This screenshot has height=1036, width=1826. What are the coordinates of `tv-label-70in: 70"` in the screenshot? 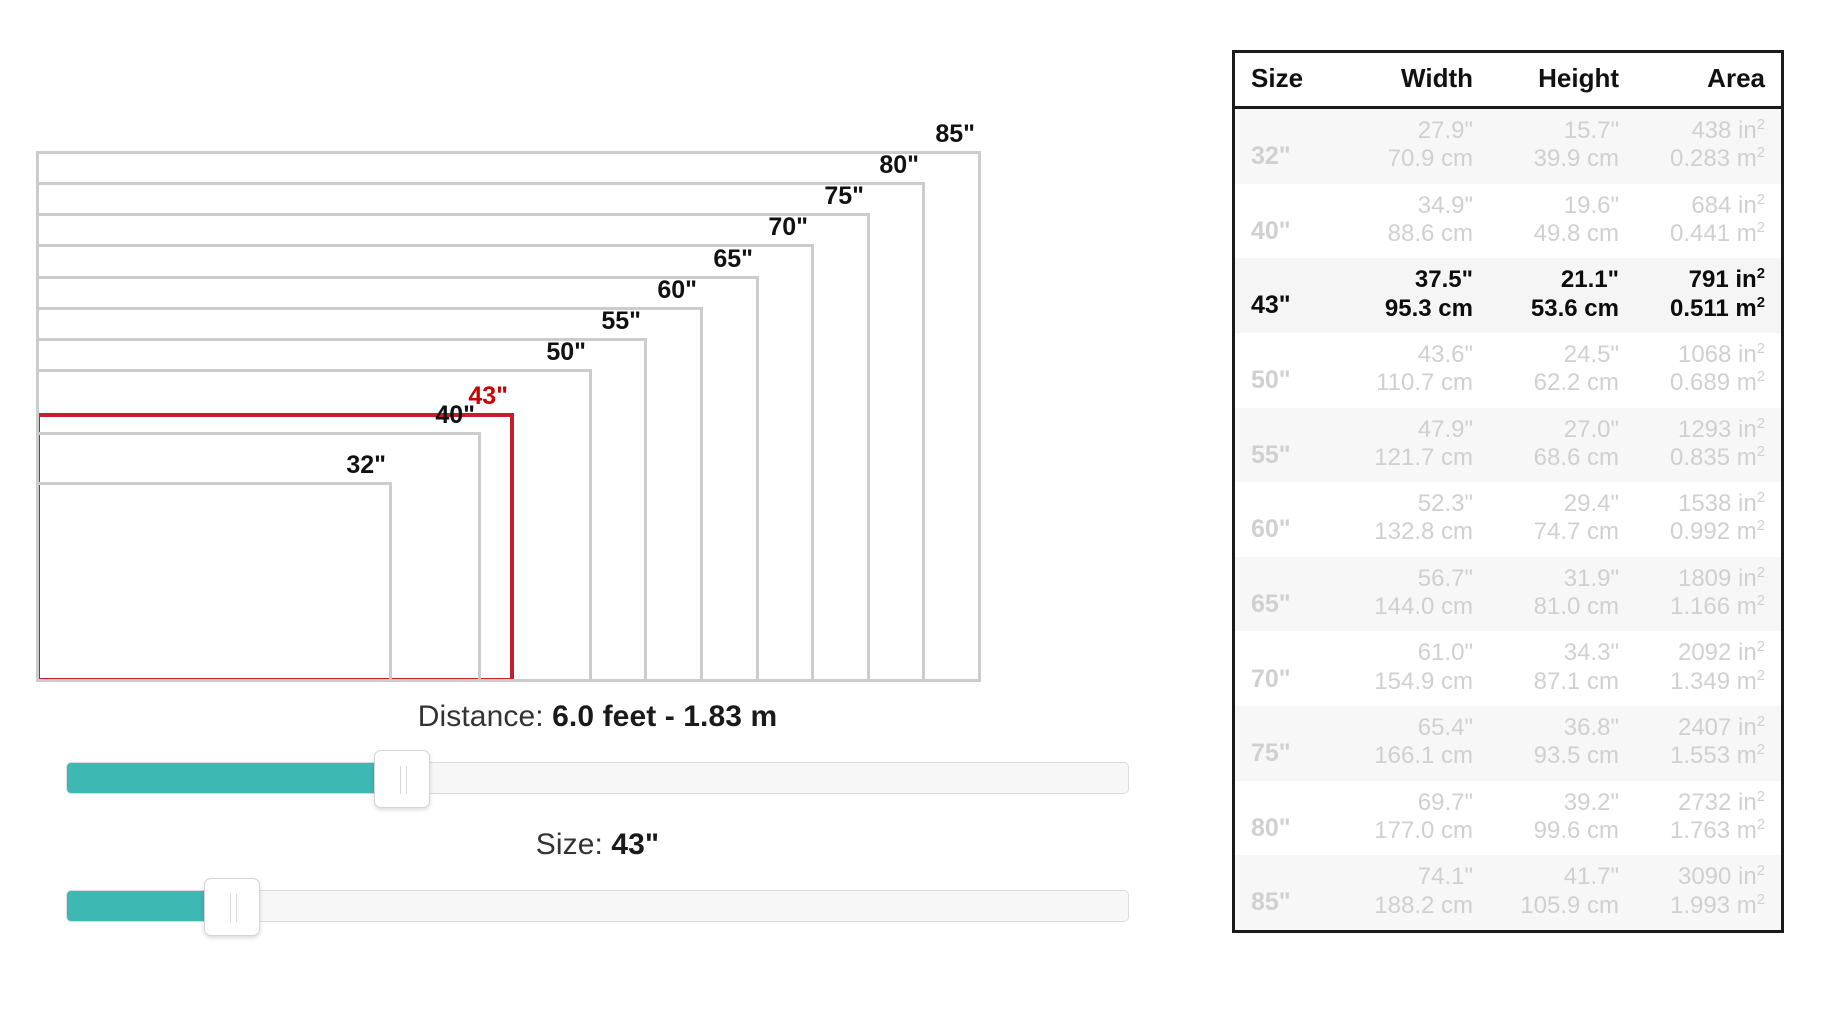 It's located at (788, 227).